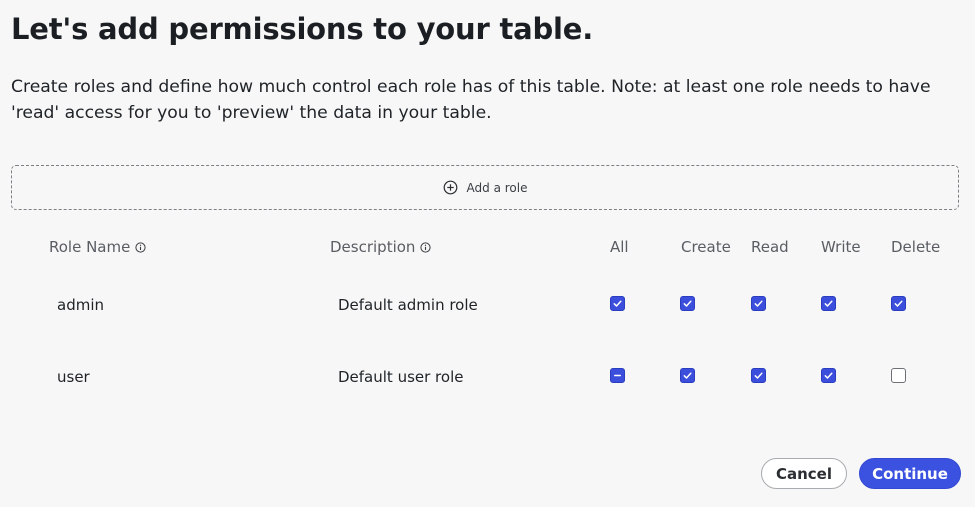 The height and width of the screenshot is (507, 975). Describe the element at coordinates (408, 305) in the screenshot. I see `row-admin-description: Default admin role` at that location.